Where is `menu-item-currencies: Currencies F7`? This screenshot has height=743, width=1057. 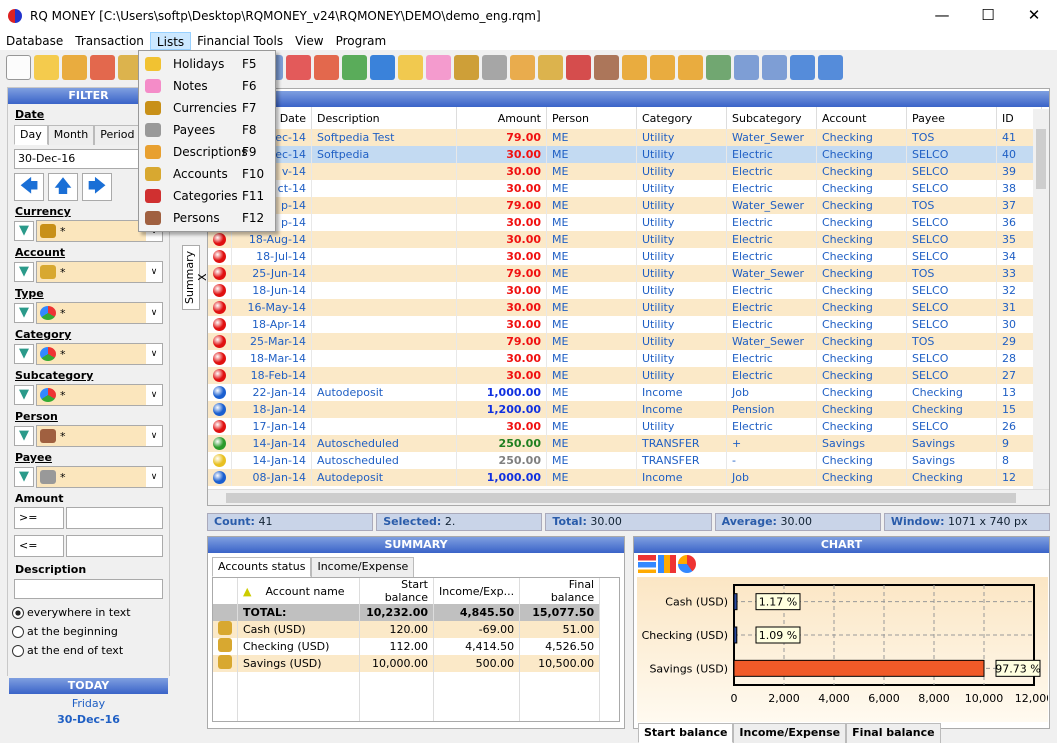
menu-item-currencies: Currencies F7 is located at coordinates (207, 108).